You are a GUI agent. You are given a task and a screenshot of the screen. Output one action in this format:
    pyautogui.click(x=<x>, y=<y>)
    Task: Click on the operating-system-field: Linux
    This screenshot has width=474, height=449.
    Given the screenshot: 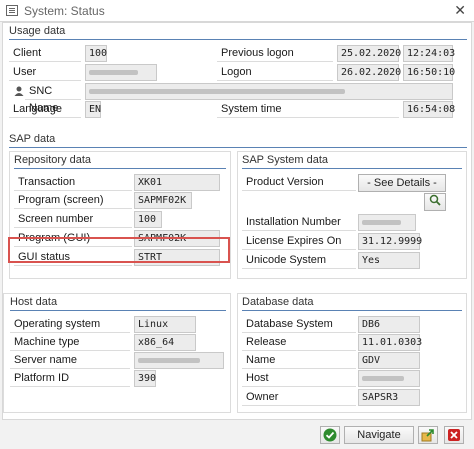 What is the action you would take?
    pyautogui.click(x=165, y=324)
    